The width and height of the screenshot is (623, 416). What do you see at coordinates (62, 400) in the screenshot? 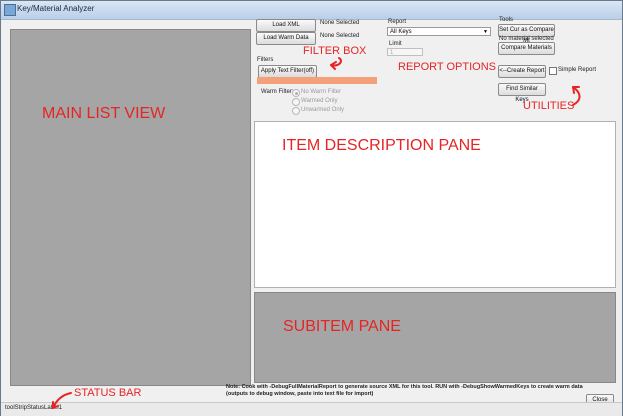
I see `arrow-icon` at bounding box center [62, 400].